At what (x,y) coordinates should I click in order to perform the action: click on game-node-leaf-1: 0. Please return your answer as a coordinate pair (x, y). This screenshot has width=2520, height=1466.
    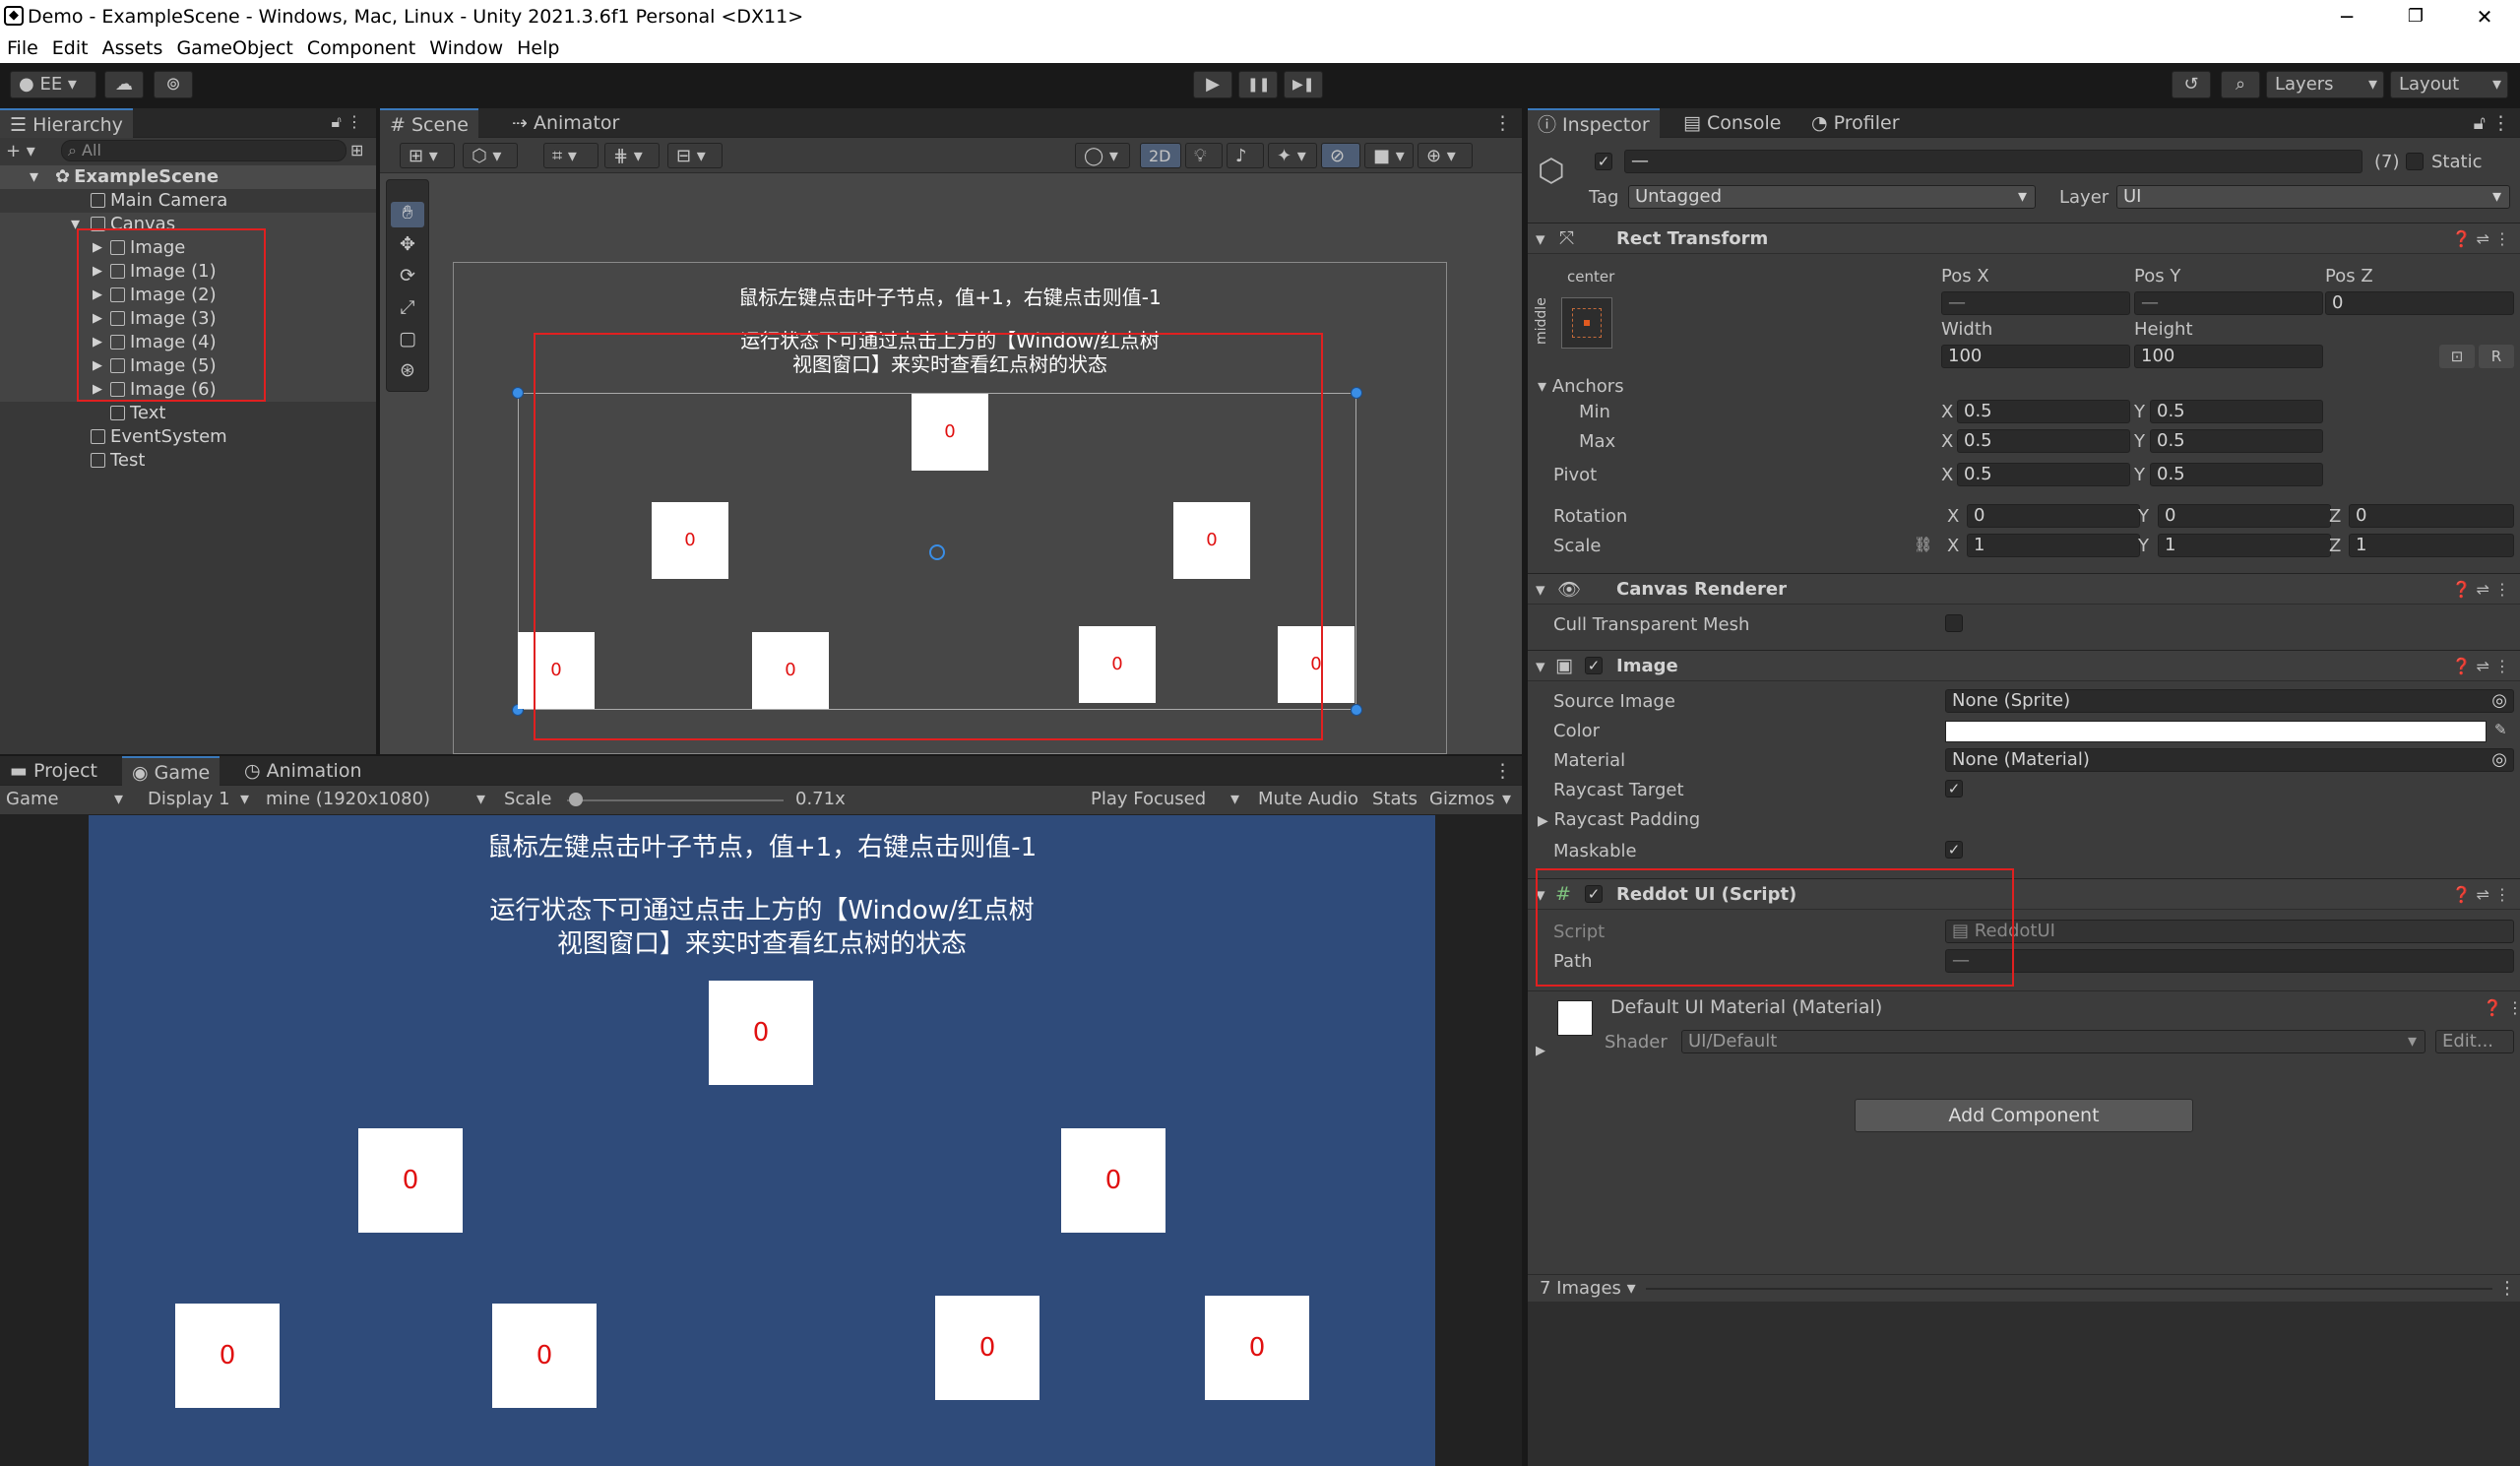
    Looking at the image, I should click on (227, 1356).